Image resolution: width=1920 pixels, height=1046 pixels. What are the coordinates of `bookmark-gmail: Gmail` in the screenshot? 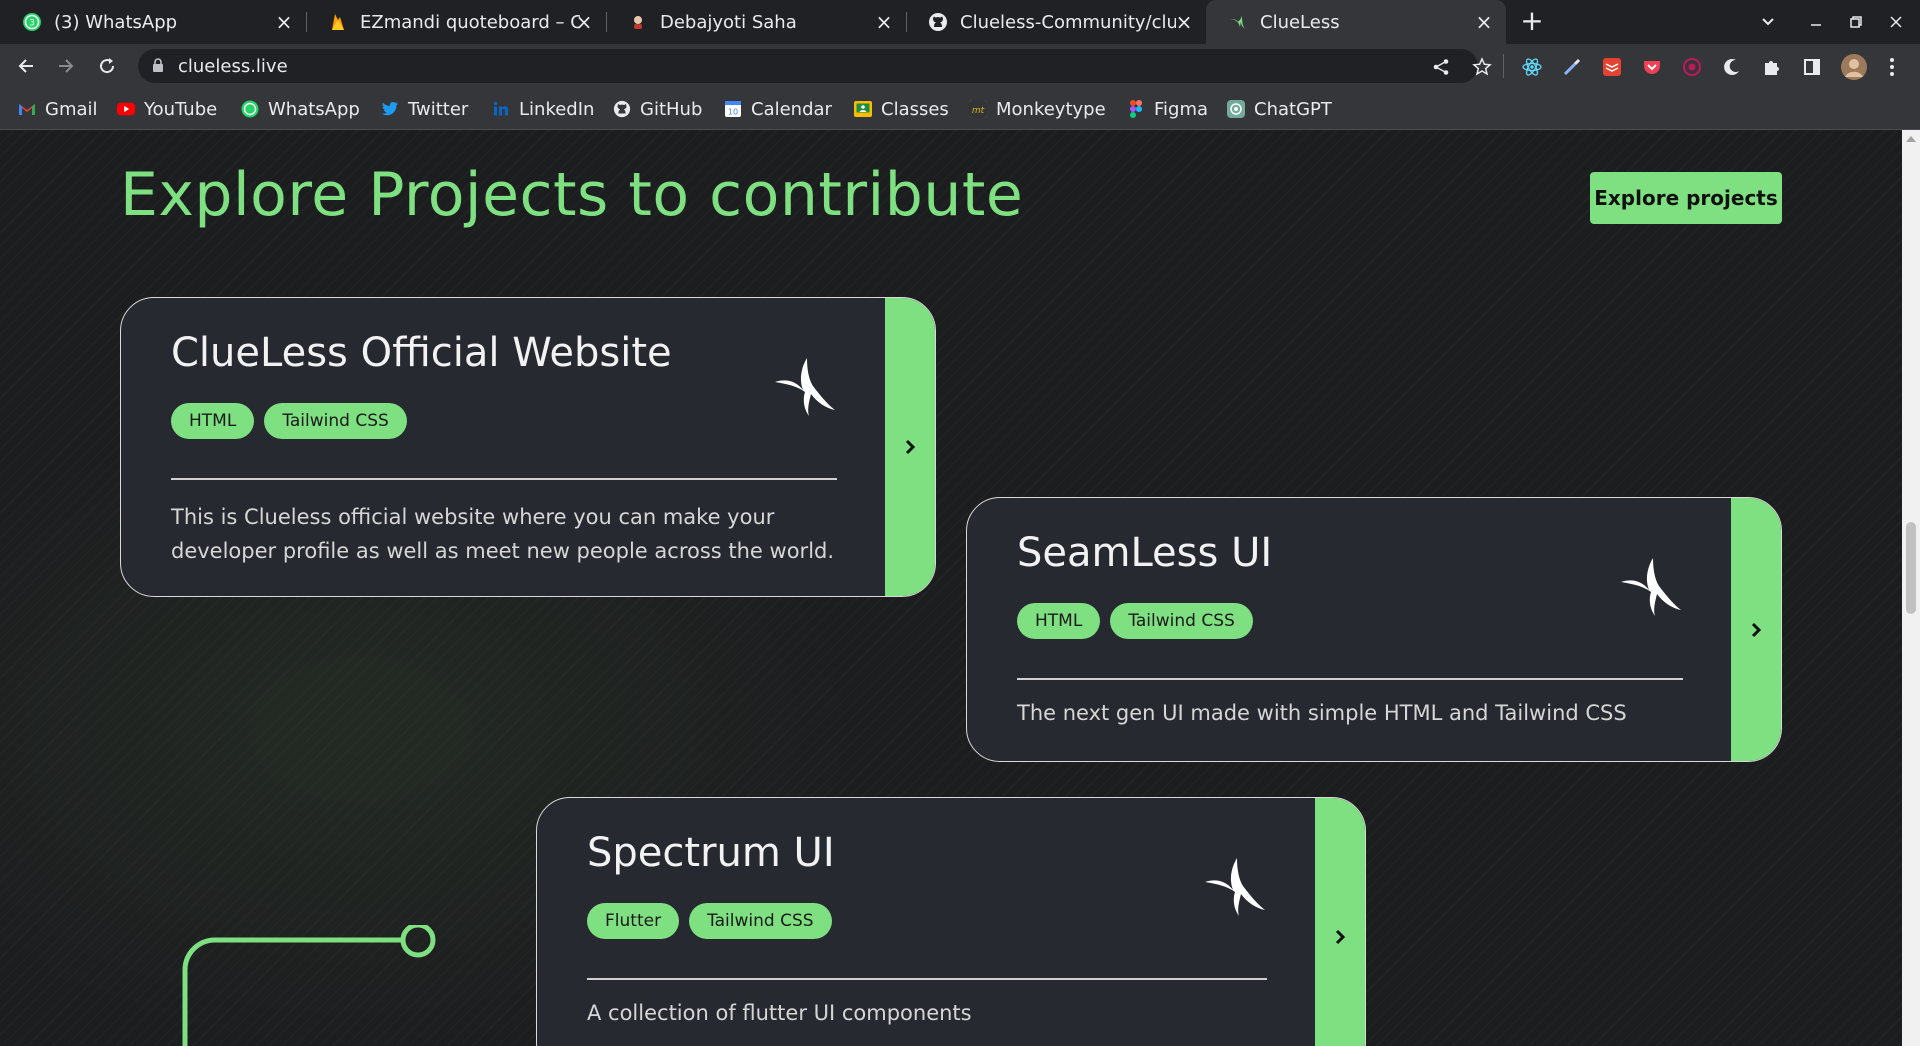 It's located at (58, 109).